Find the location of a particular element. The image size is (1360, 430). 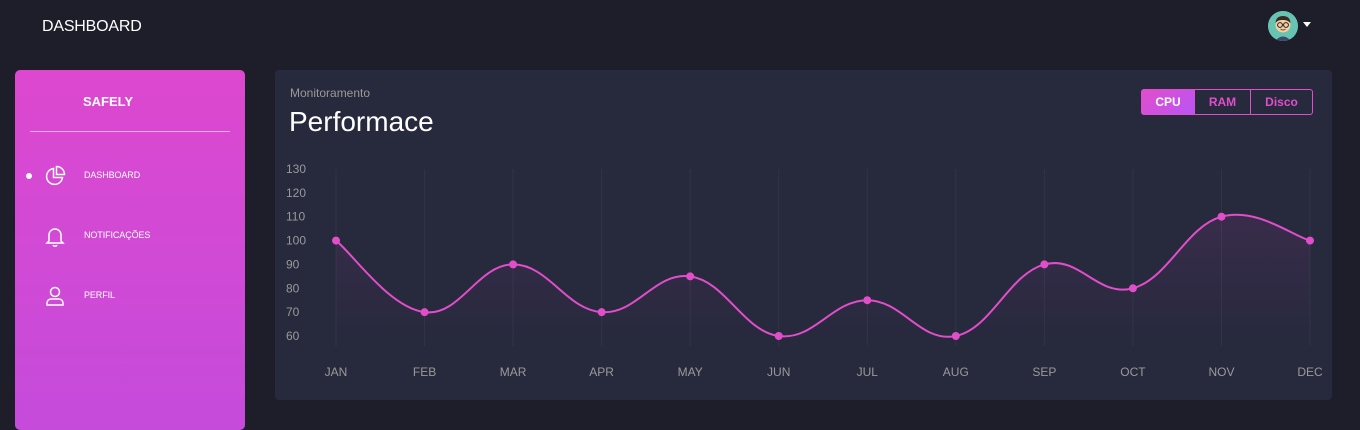

user-menu is located at coordinates (1290, 26).